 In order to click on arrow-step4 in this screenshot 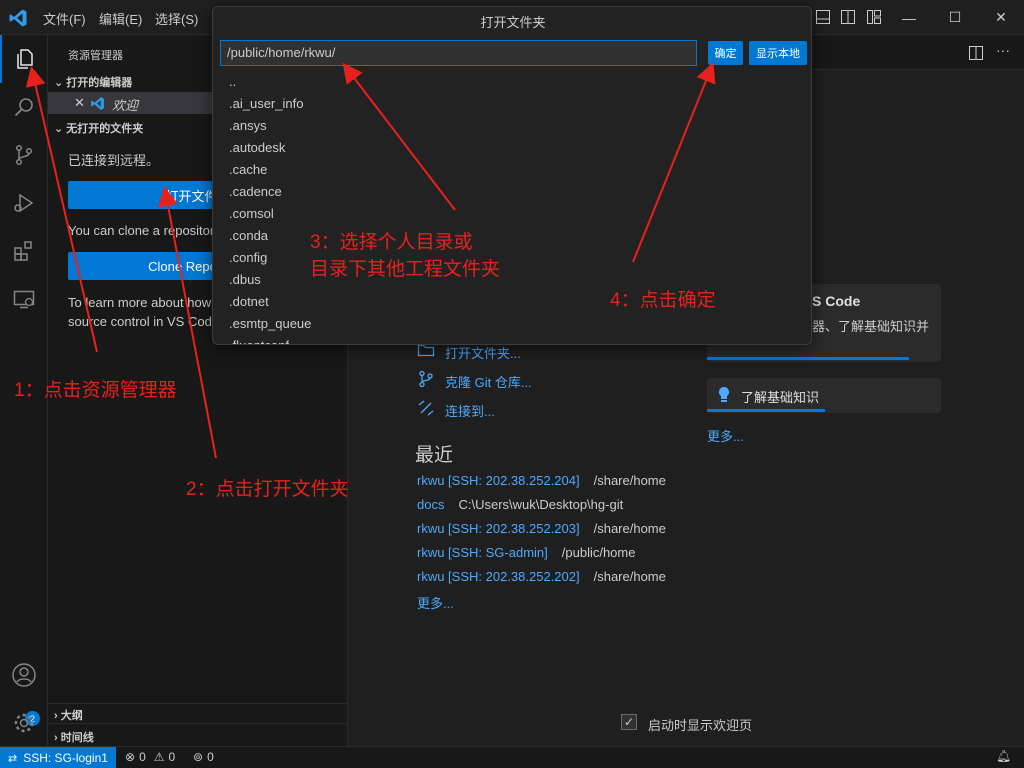, I will do `click(674, 162)`.